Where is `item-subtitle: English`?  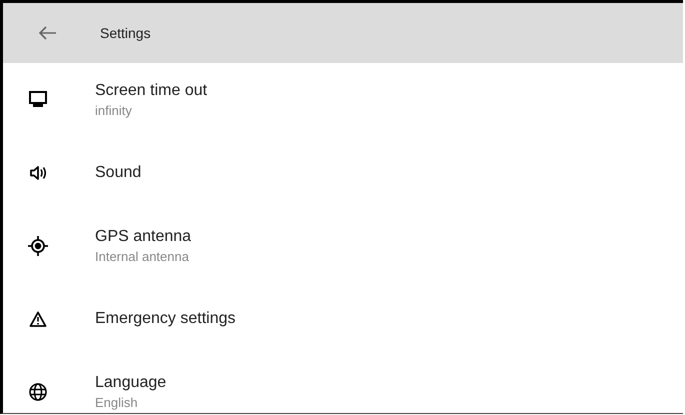
item-subtitle: English is located at coordinates (117, 402).